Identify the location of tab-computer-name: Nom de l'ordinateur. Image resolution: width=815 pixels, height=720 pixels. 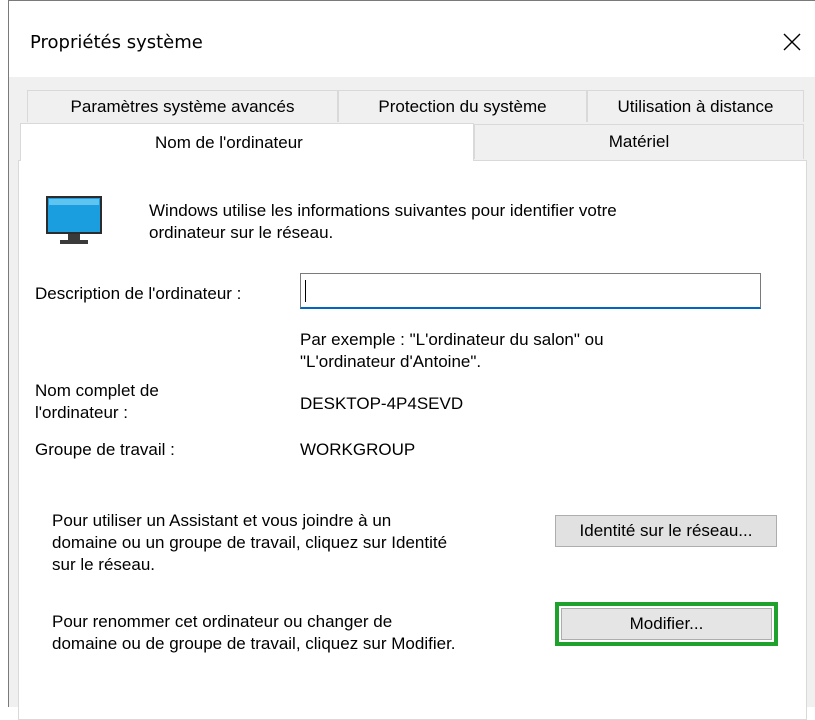
(247, 142).